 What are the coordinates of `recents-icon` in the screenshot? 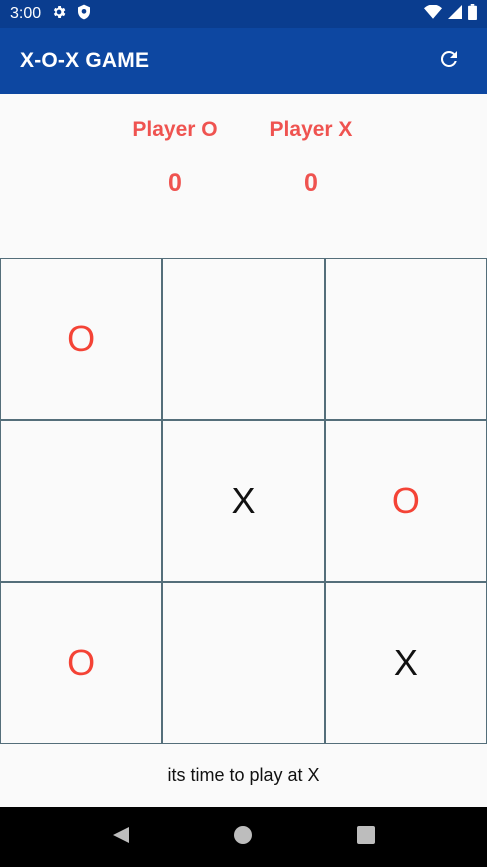 It's located at (365, 837).